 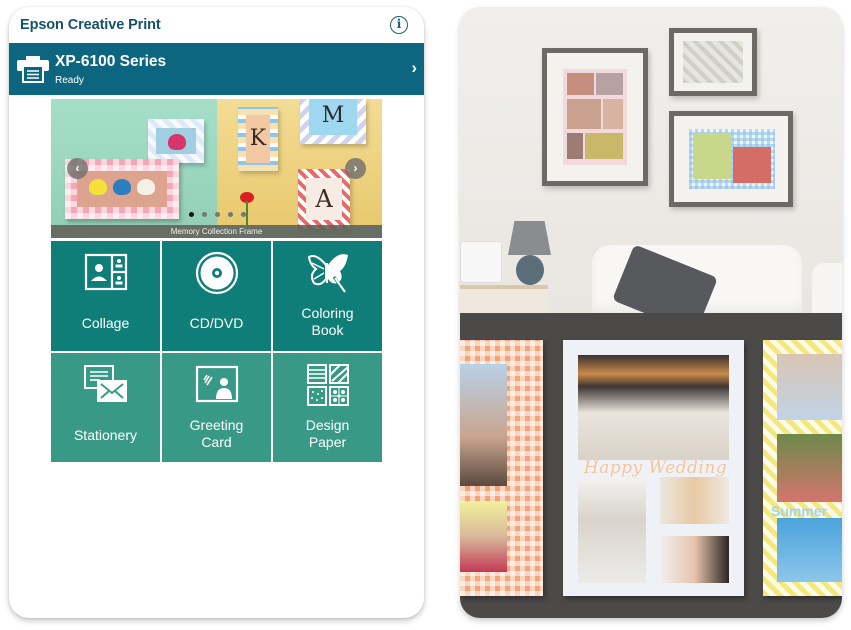 I want to click on happy-wedding-text: Happy Wedding, so click(x=655, y=468).